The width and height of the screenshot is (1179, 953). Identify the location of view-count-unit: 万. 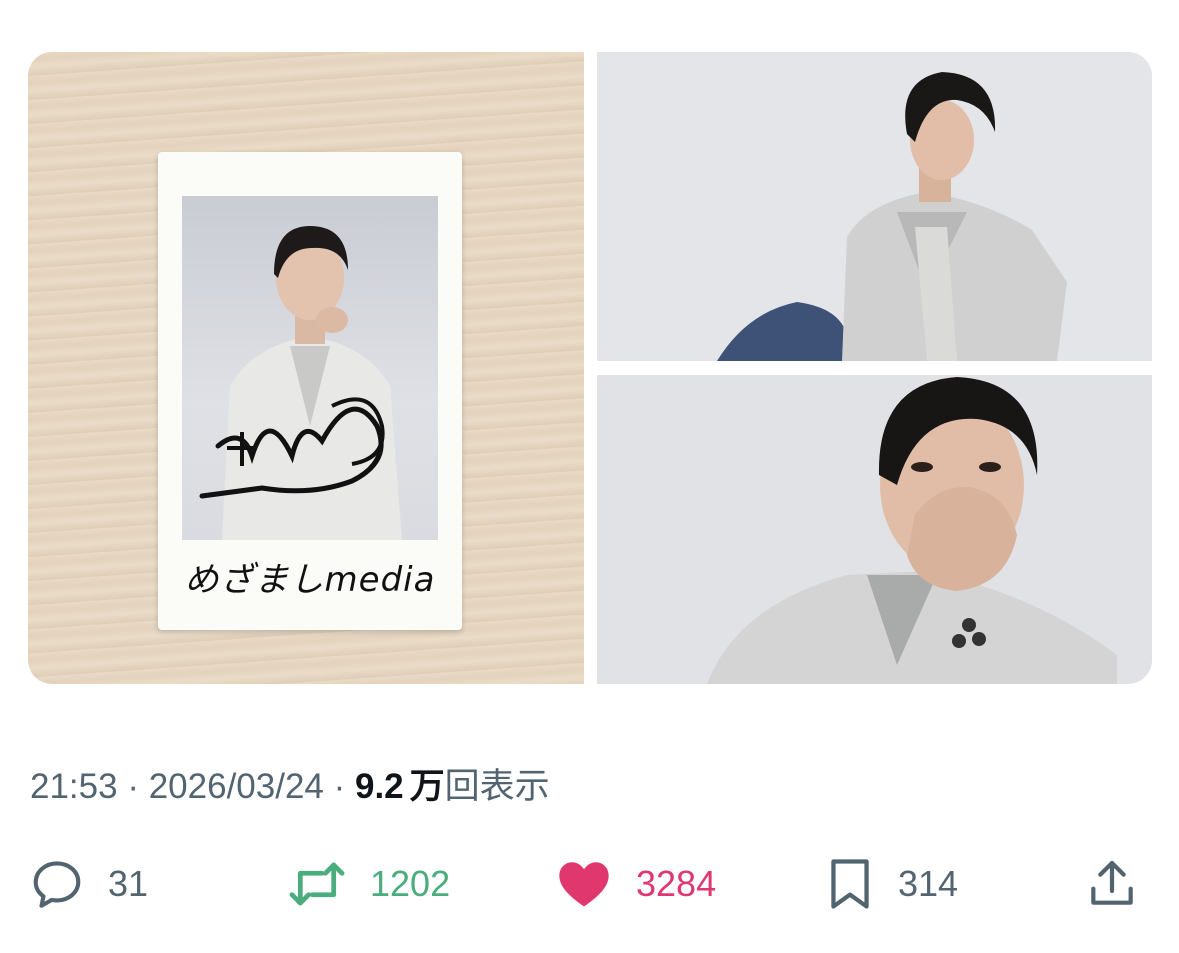
(427, 786).